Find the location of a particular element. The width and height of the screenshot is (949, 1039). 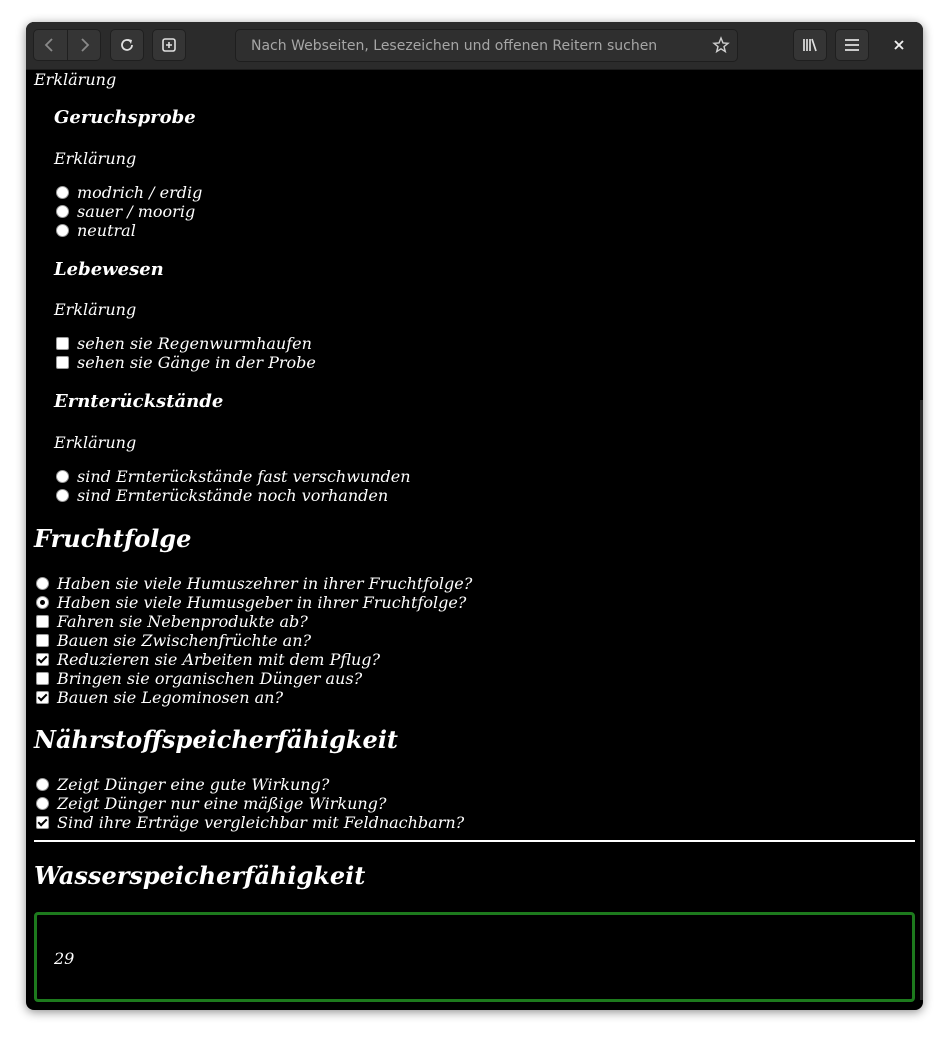

geruch-option: neutral is located at coordinates (96, 230).